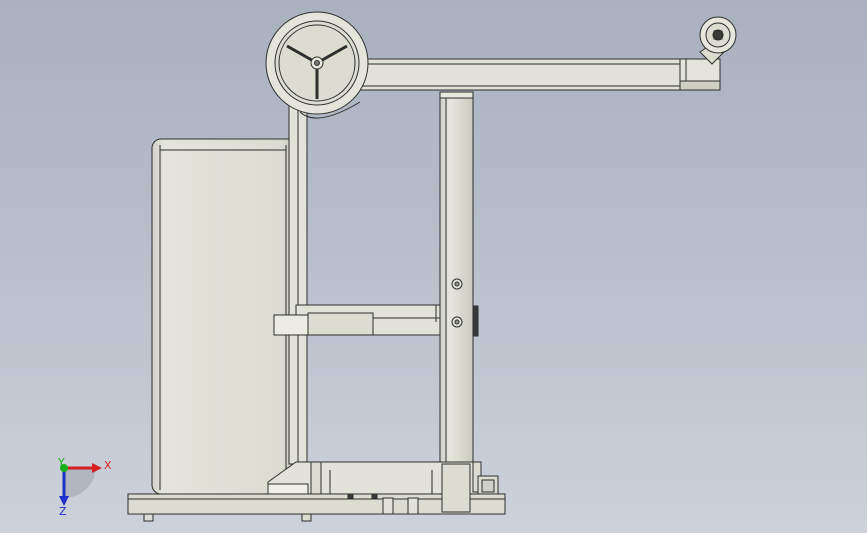 The width and height of the screenshot is (867, 533). I want to click on end-roller, so click(718, 40).